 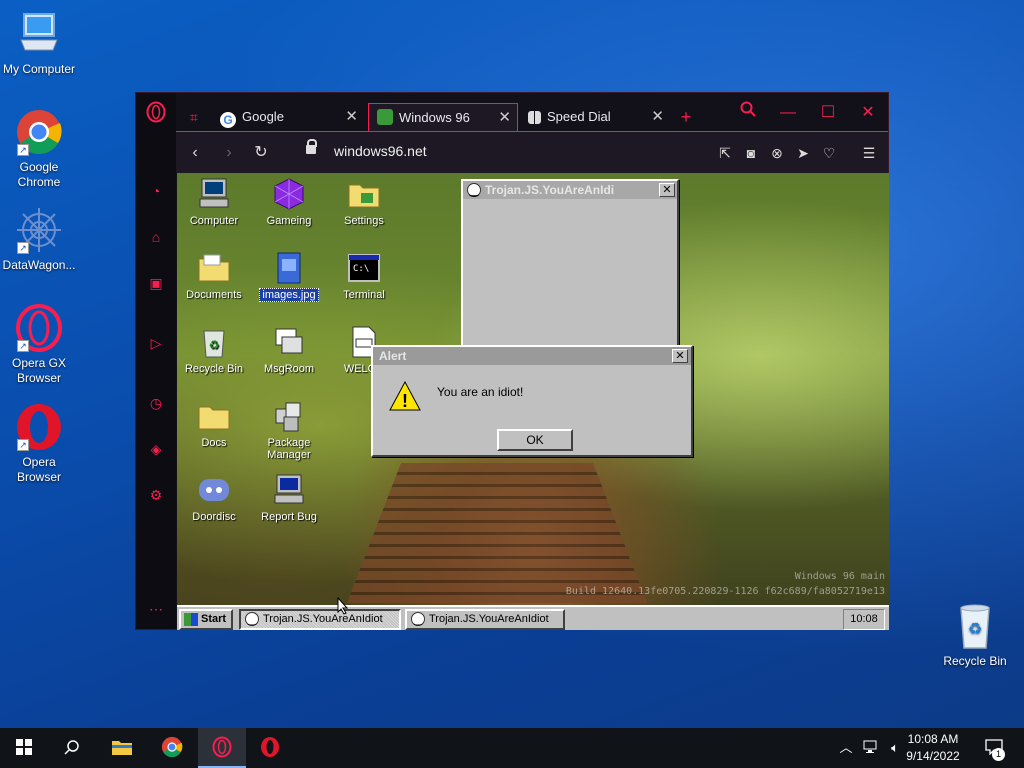 What do you see at coordinates (172, 748) in the screenshot?
I see `chrome-taskbar-icon` at bounding box center [172, 748].